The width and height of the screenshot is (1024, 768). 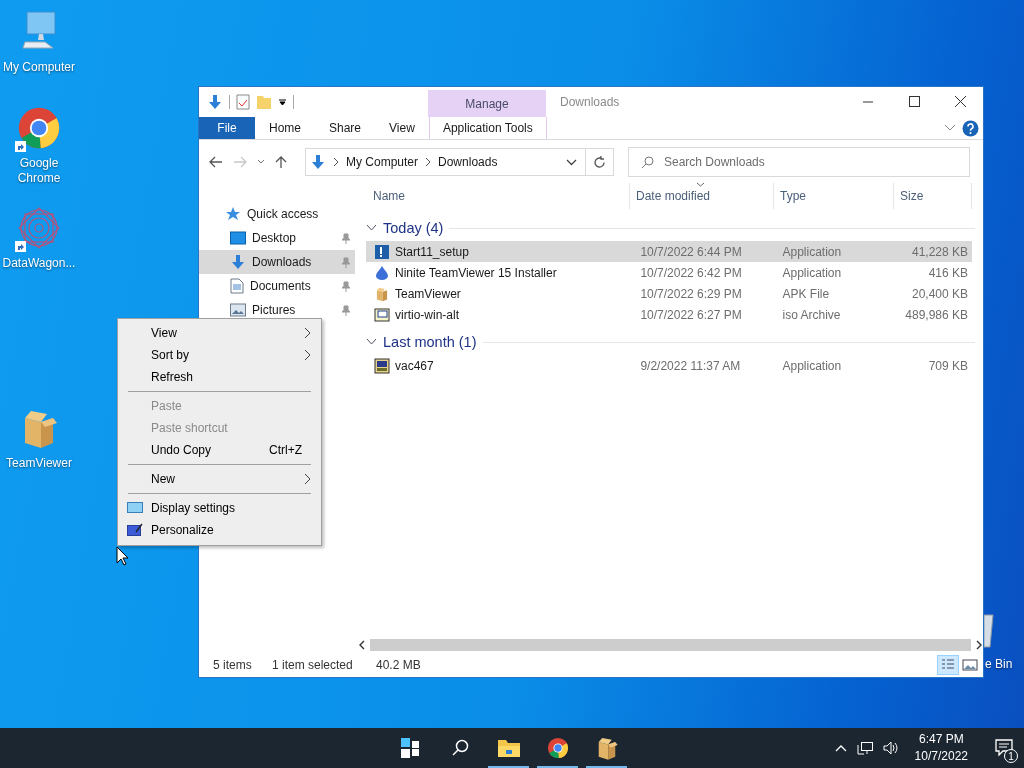 What do you see at coordinates (277, 262) in the screenshot?
I see `nav-item: Downloads` at bounding box center [277, 262].